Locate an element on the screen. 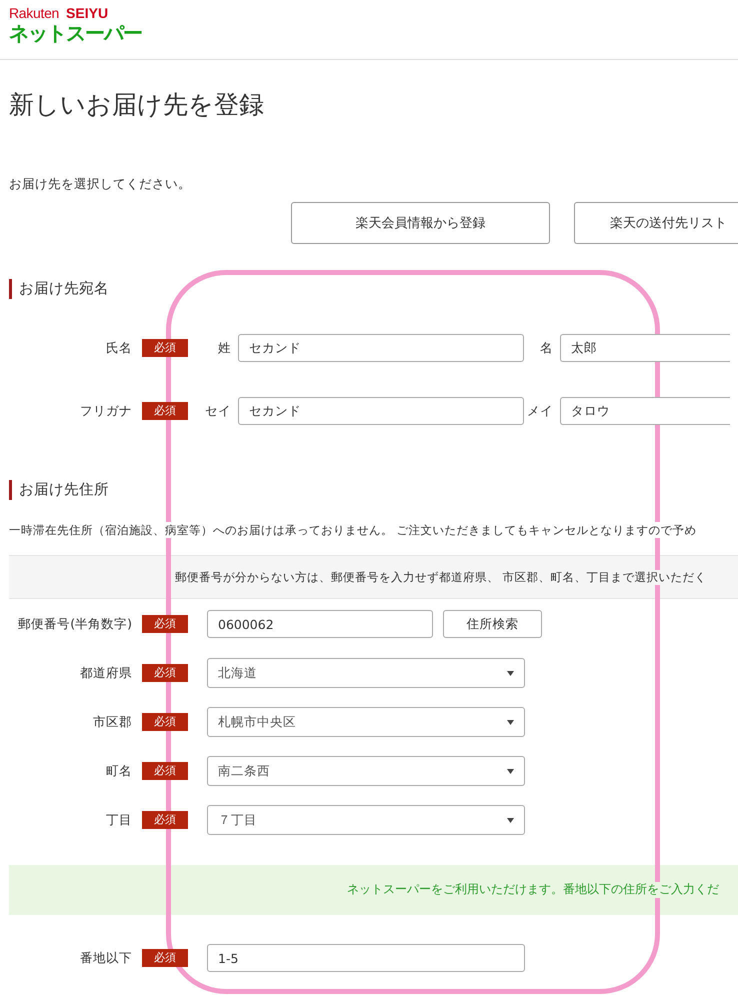  logo-store: SEIYU is located at coordinates (87, 13).